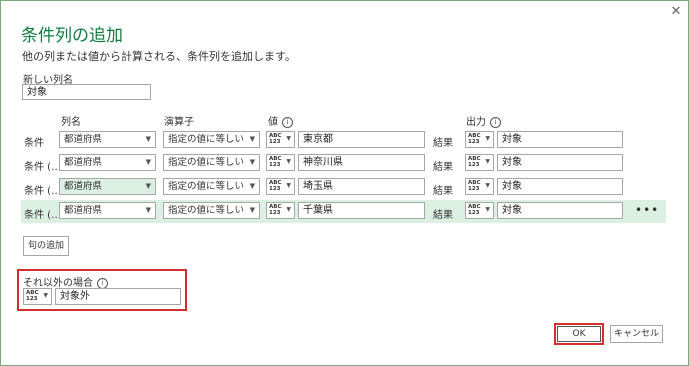  I want to click on value-header-text: 値, so click(273, 122).